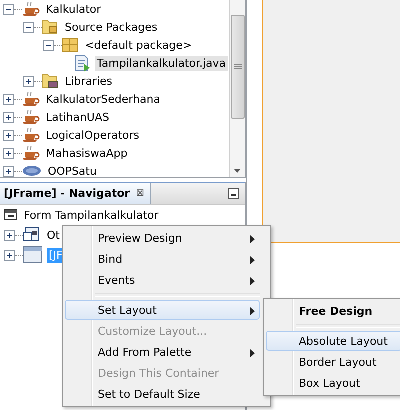  Describe the element at coordinates (72, 170) in the screenshot. I see `tree-item: OOPSatu` at that location.